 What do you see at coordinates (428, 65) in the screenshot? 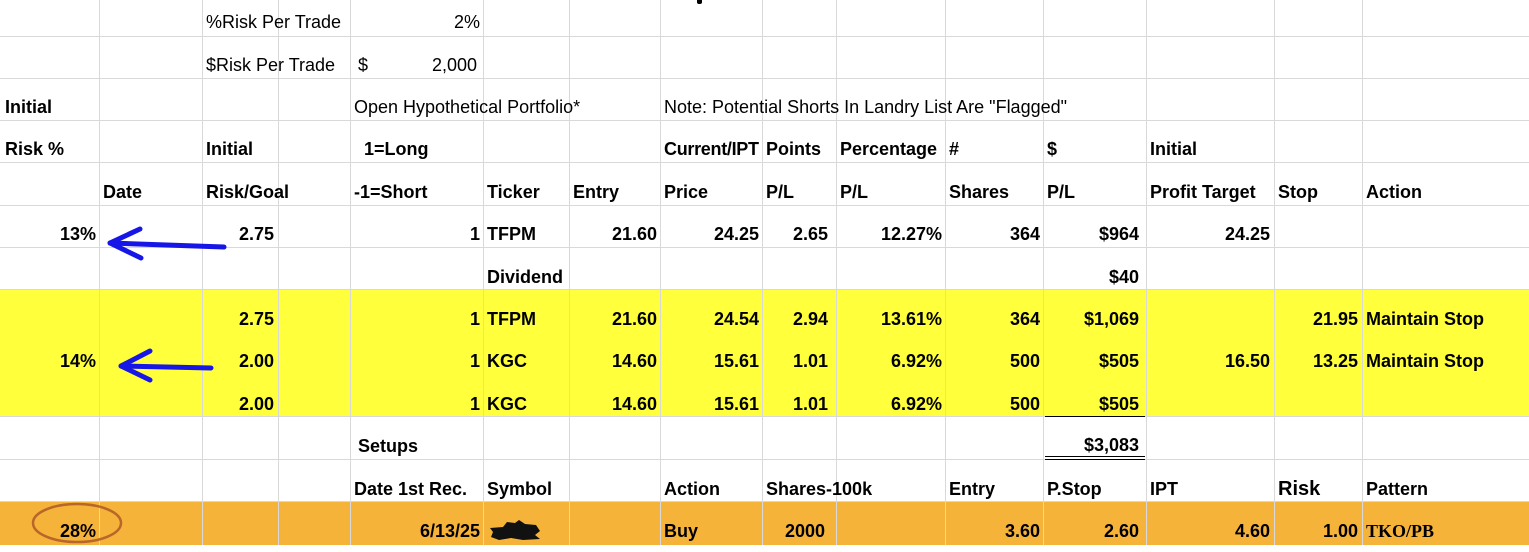
I see `risk-dollar-value: 2,000` at bounding box center [428, 65].